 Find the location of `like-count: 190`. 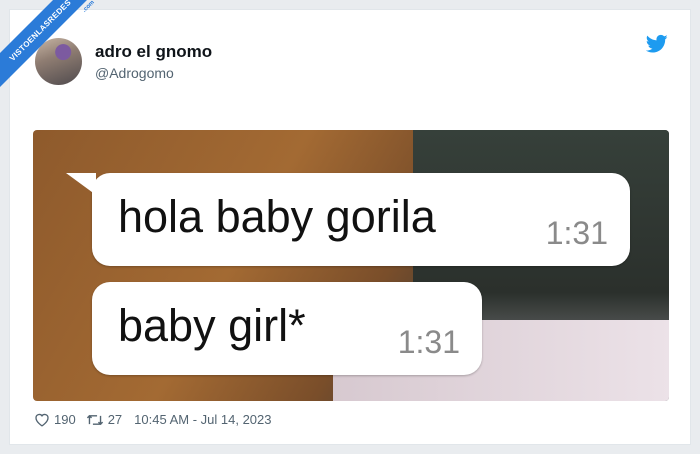

like-count: 190 is located at coordinates (65, 419).